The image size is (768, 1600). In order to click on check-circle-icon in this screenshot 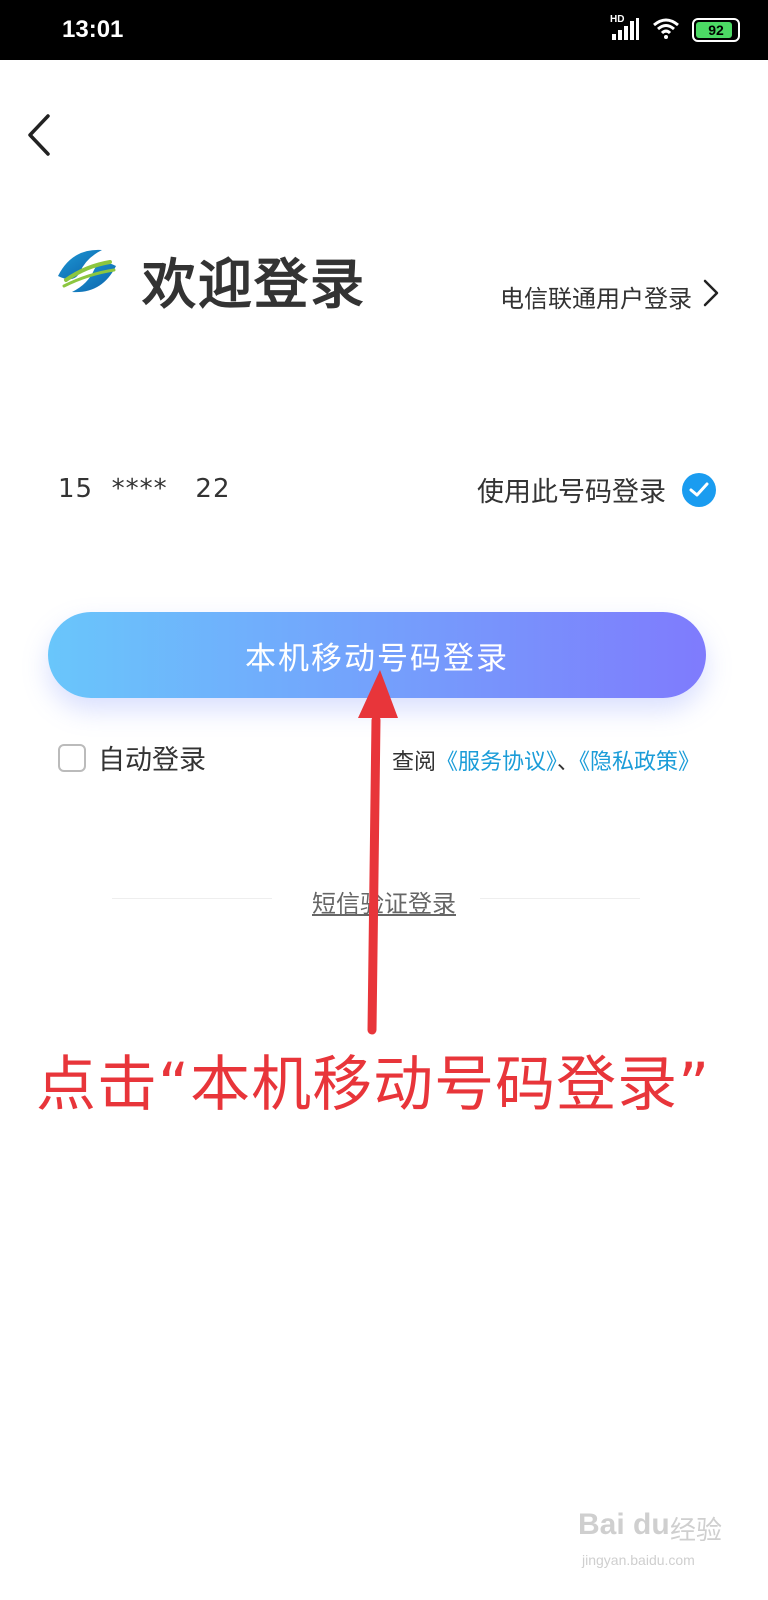, I will do `click(699, 489)`.